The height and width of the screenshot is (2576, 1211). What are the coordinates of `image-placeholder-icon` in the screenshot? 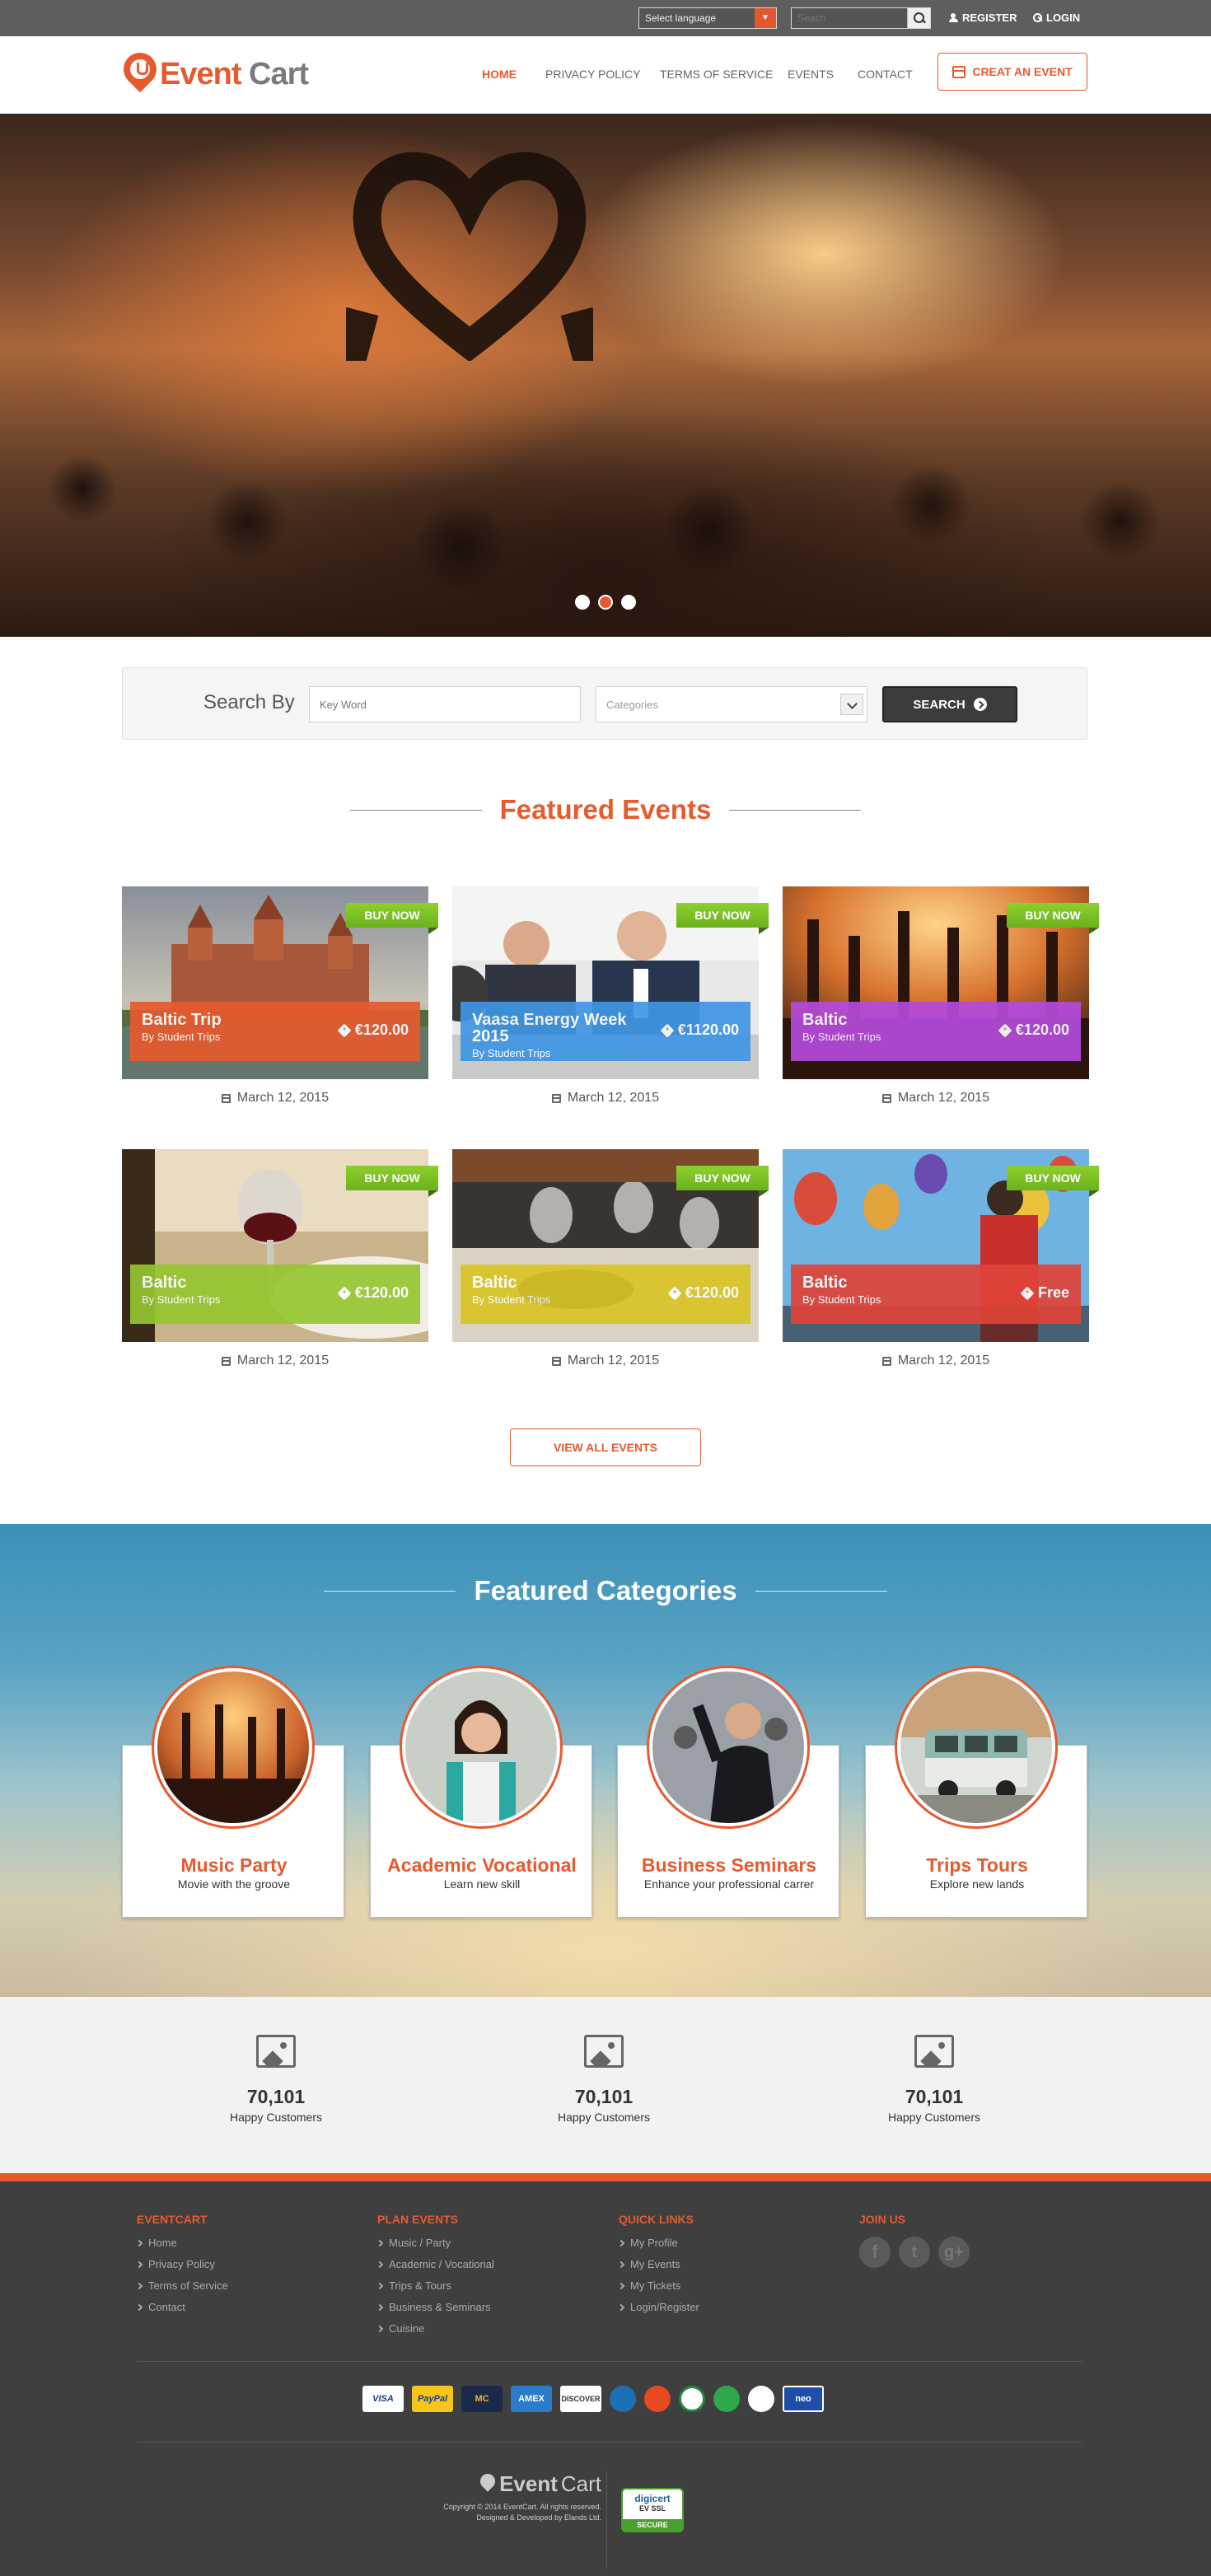 It's located at (604, 2051).